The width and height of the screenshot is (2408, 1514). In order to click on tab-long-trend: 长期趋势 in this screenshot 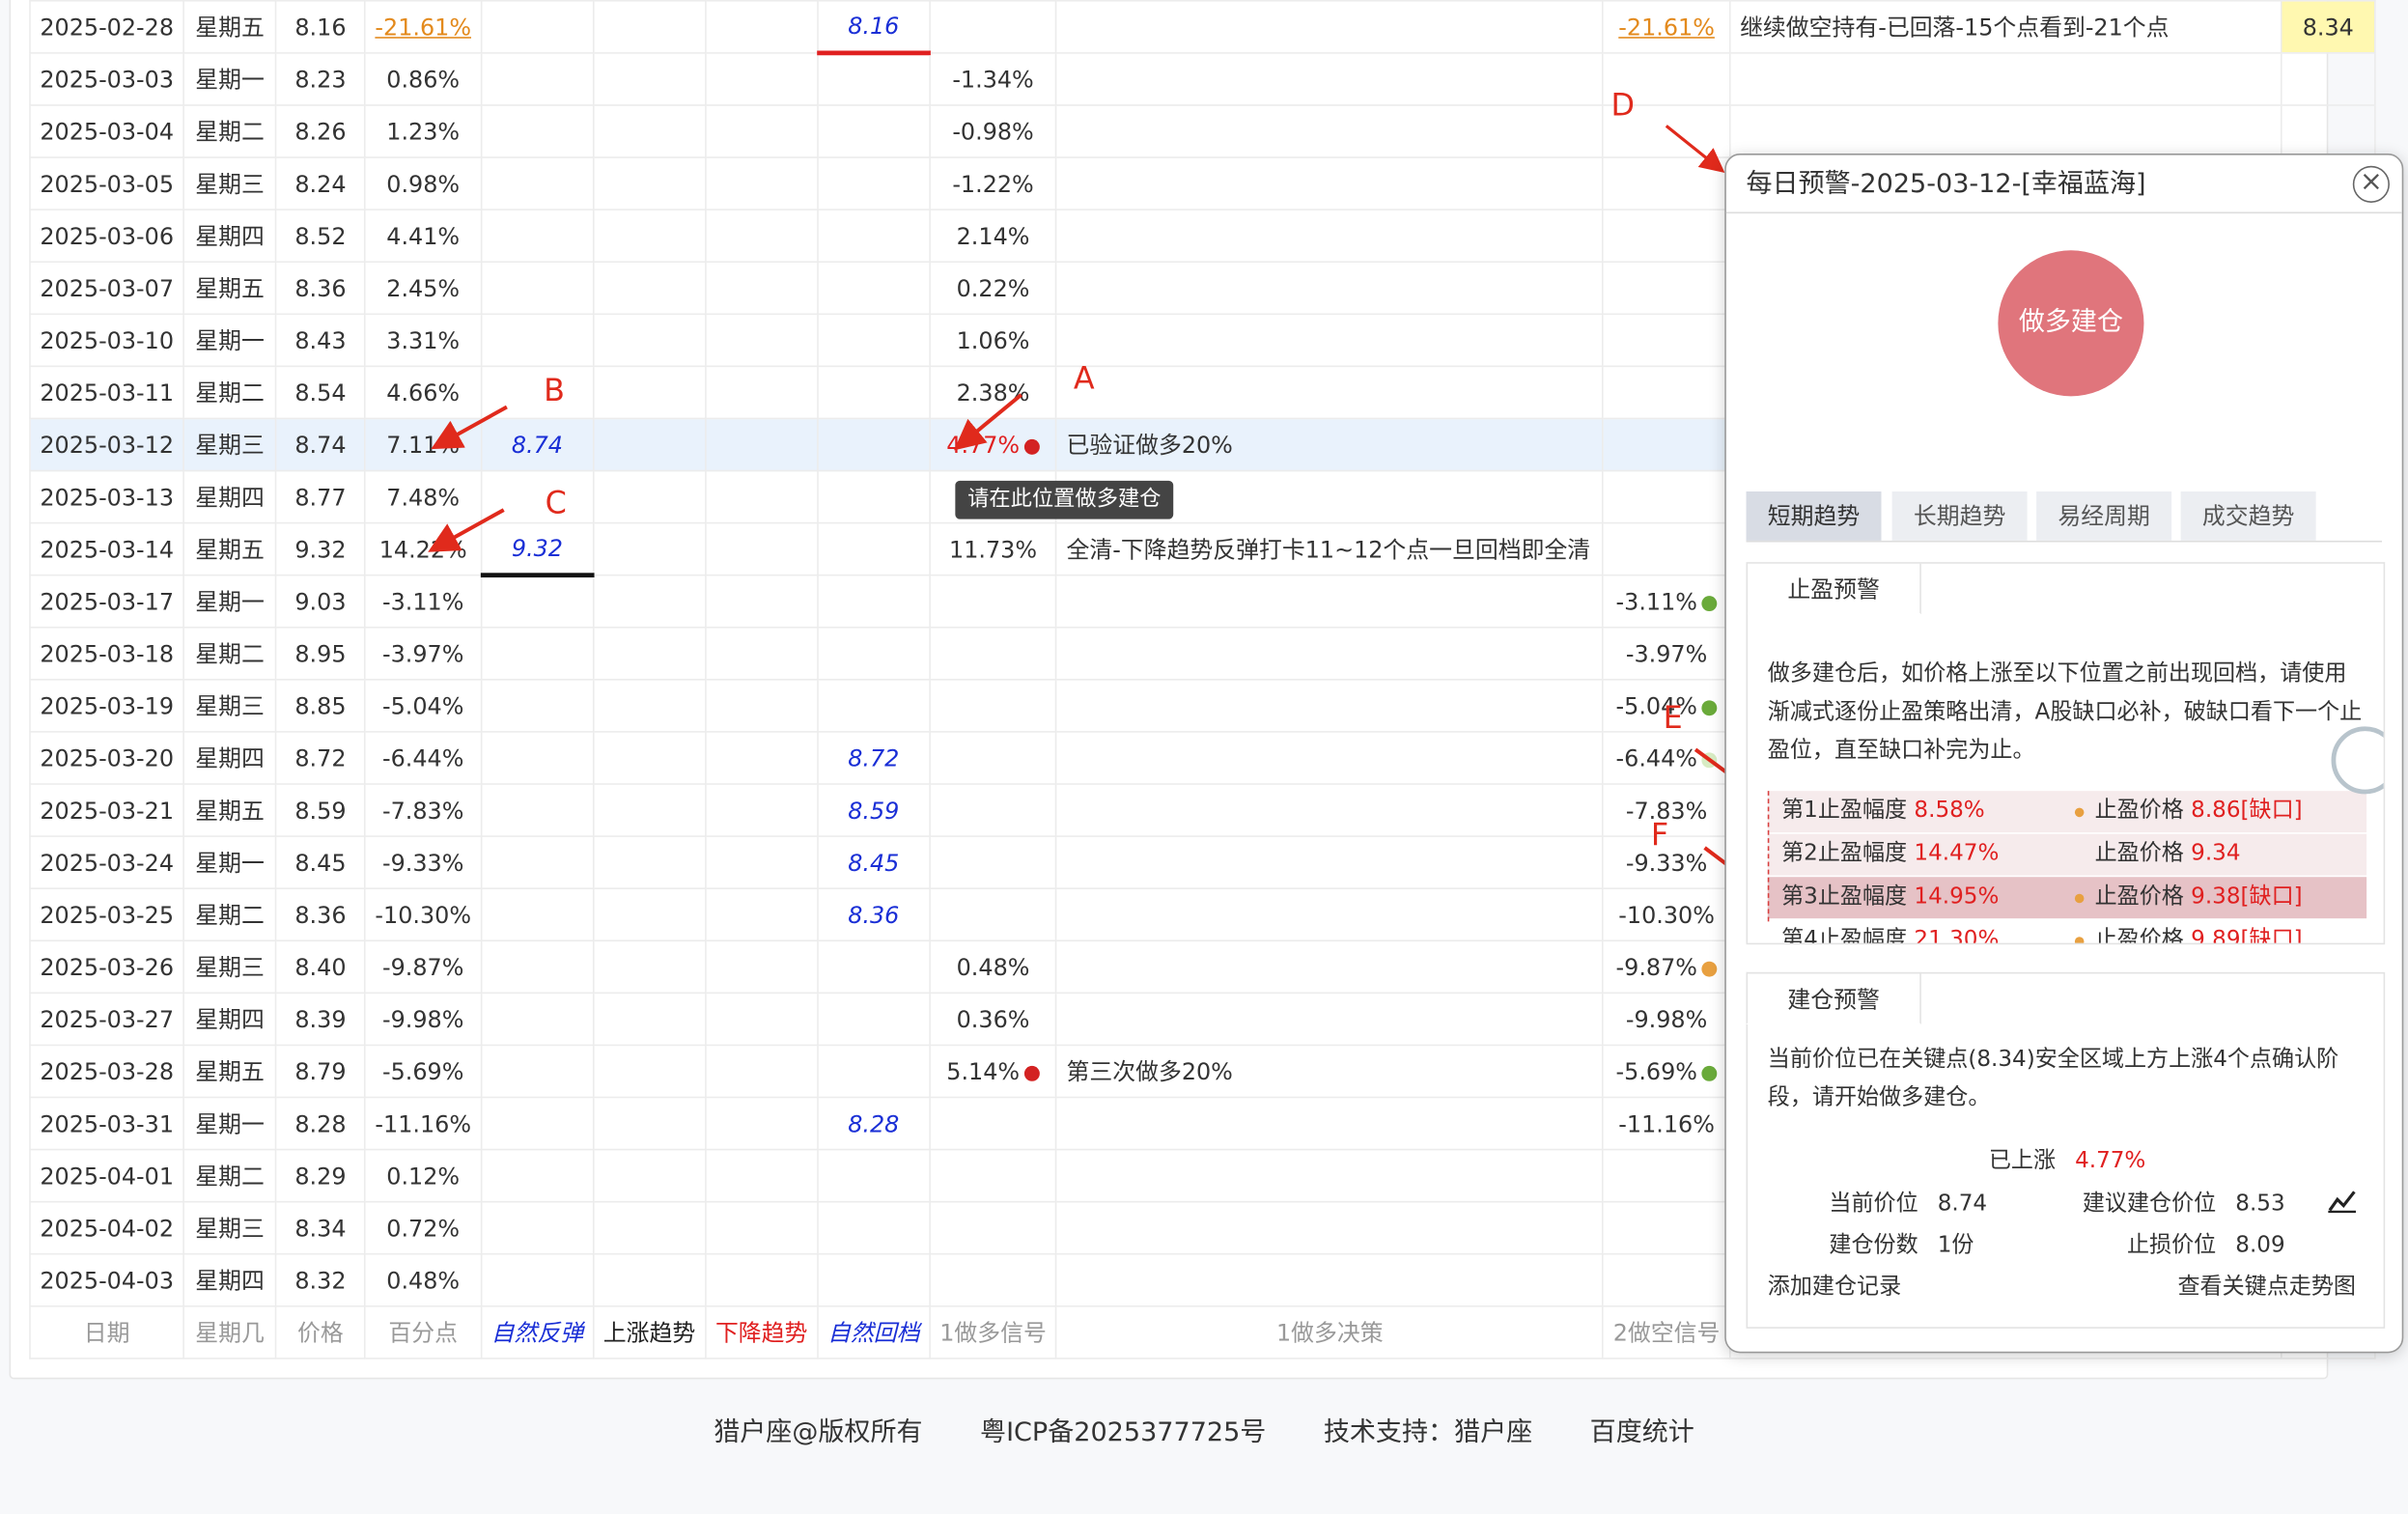, I will do `click(1960, 516)`.